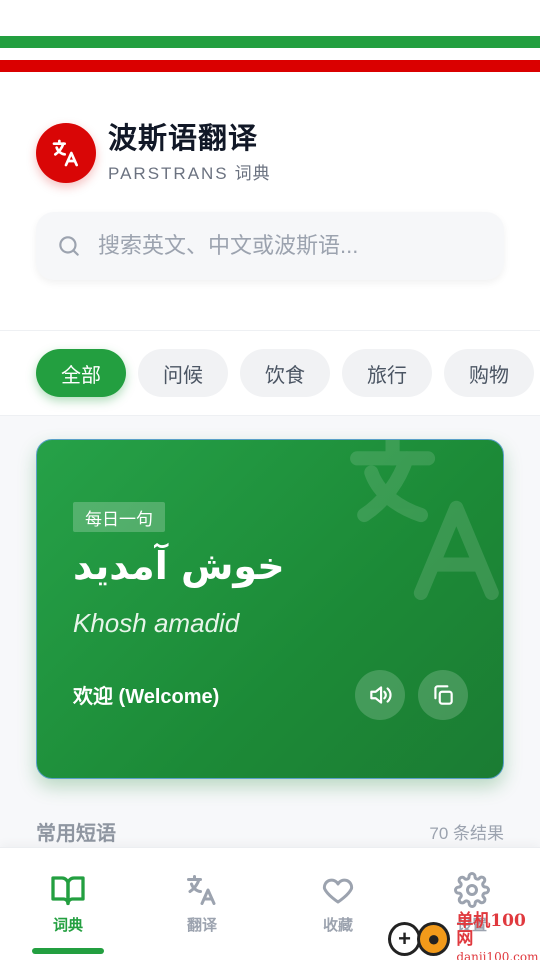 This screenshot has width=540, height=960. I want to click on watermark-logo: + ● 单机100网 danji100.com, so click(464, 936).